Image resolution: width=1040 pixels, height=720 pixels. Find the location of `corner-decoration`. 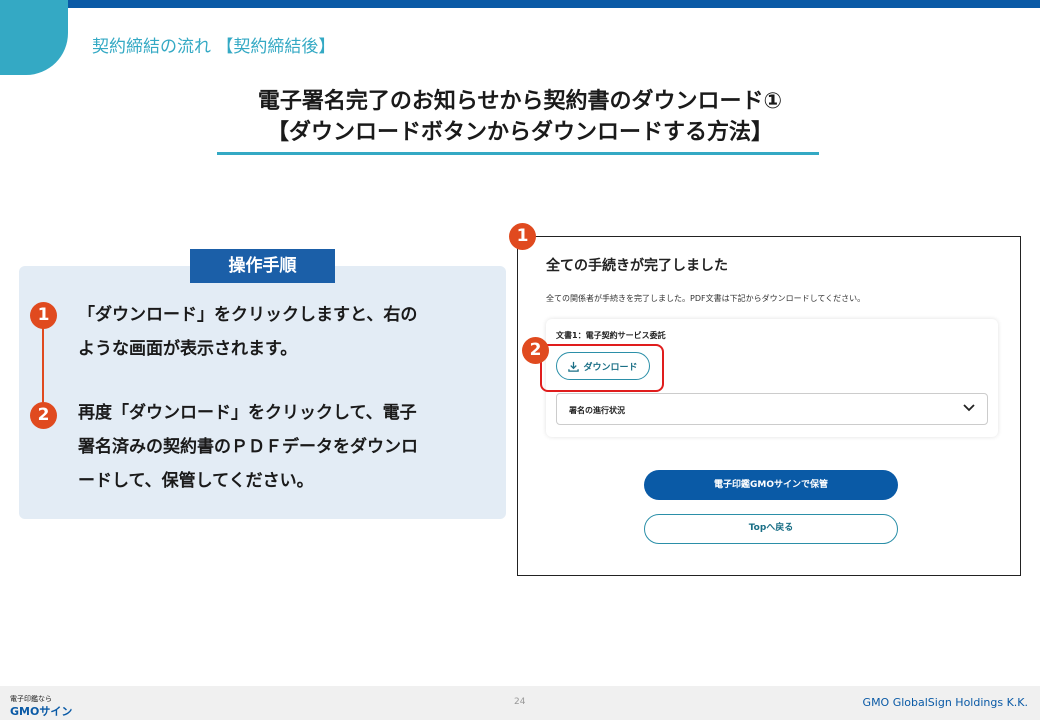

corner-decoration is located at coordinates (34, 37).